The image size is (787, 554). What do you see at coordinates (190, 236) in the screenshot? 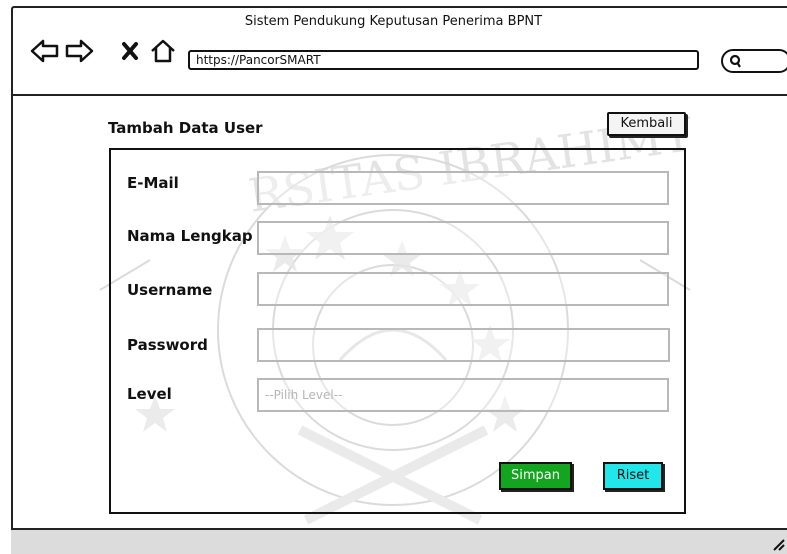
I see `full-name-label: Nama Lengkap` at bounding box center [190, 236].